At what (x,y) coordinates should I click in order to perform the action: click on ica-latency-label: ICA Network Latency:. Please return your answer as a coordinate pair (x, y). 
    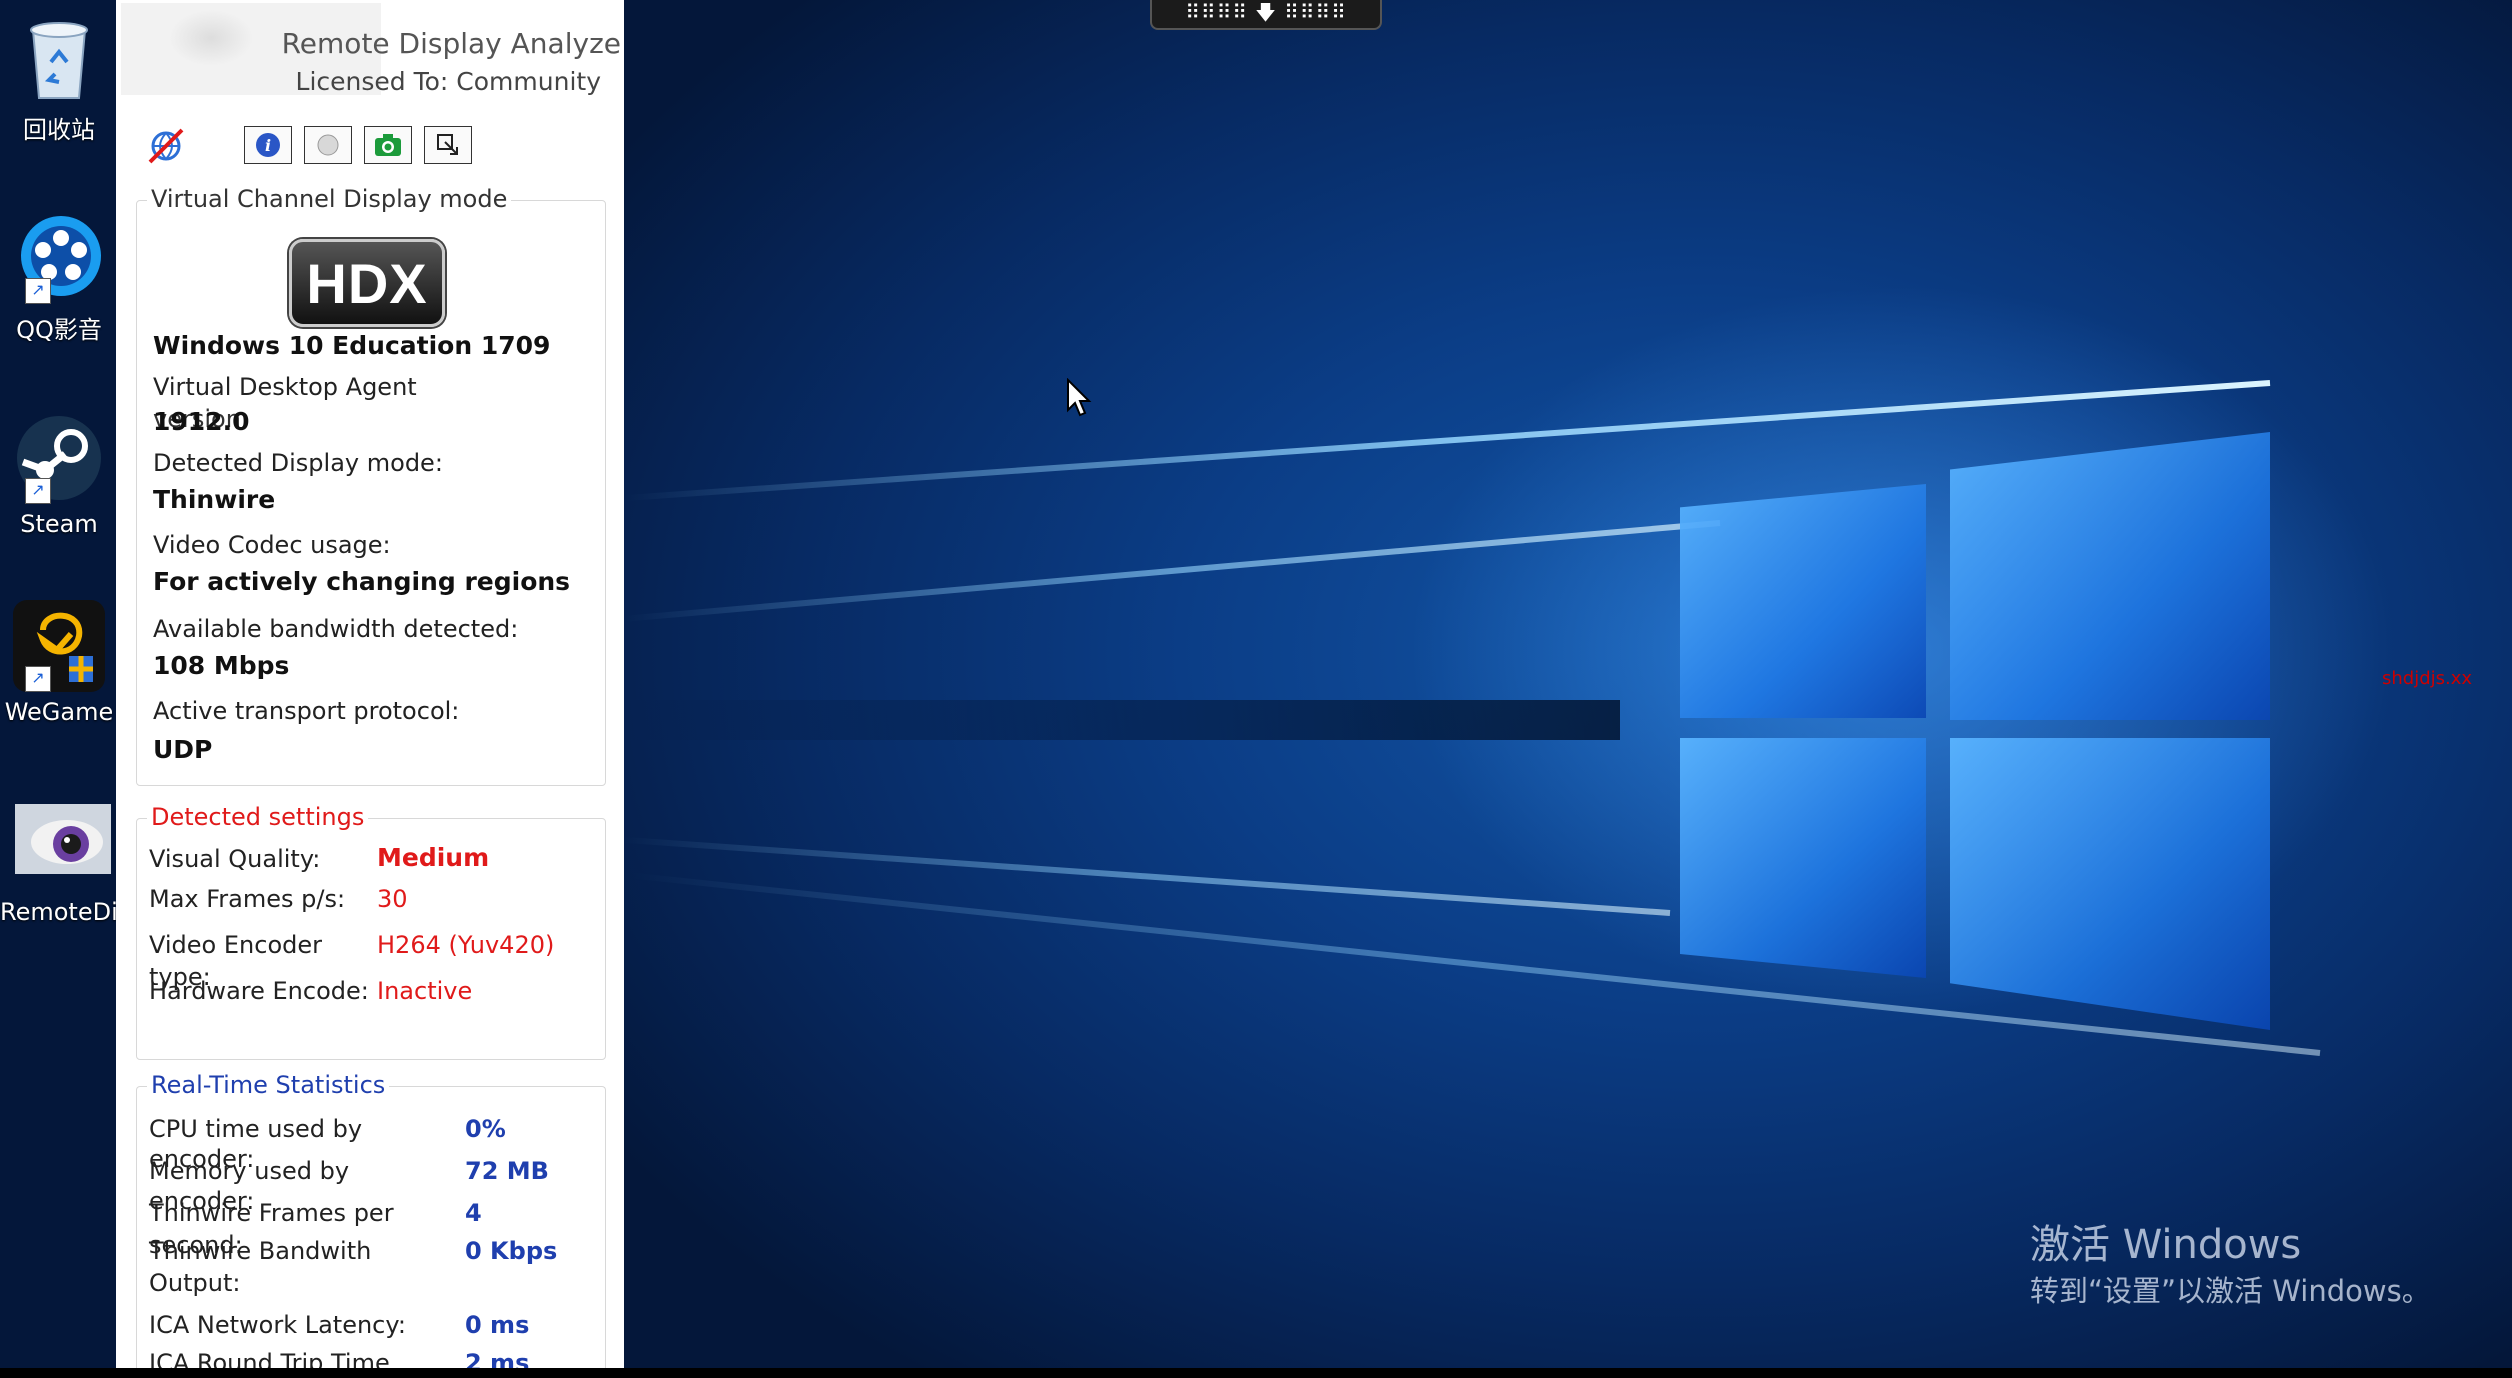
    Looking at the image, I should click on (277, 1325).